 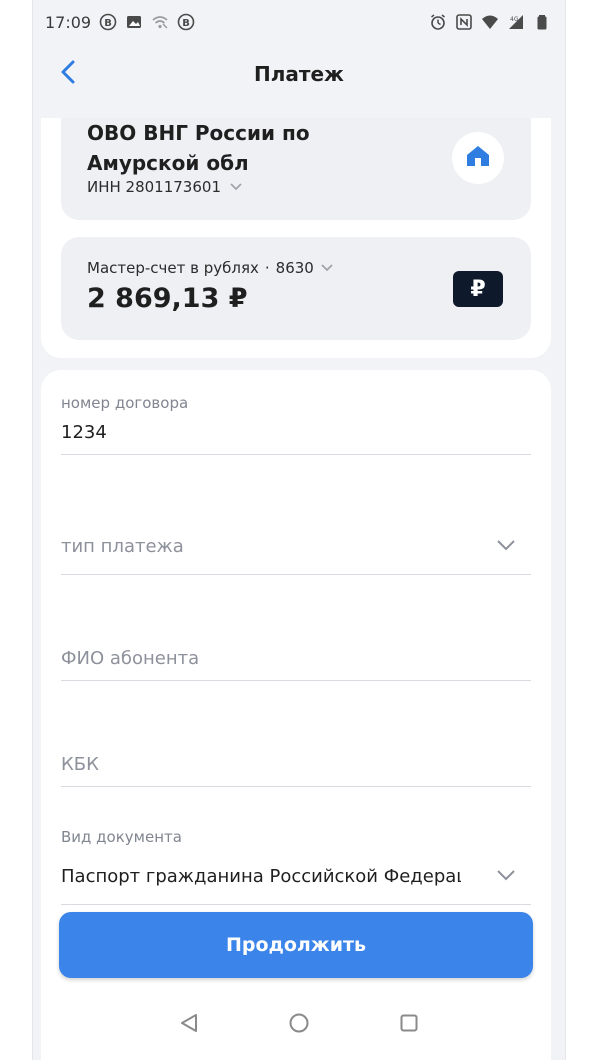 I want to click on contract-number-value: 1234, so click(x=84, y=432).